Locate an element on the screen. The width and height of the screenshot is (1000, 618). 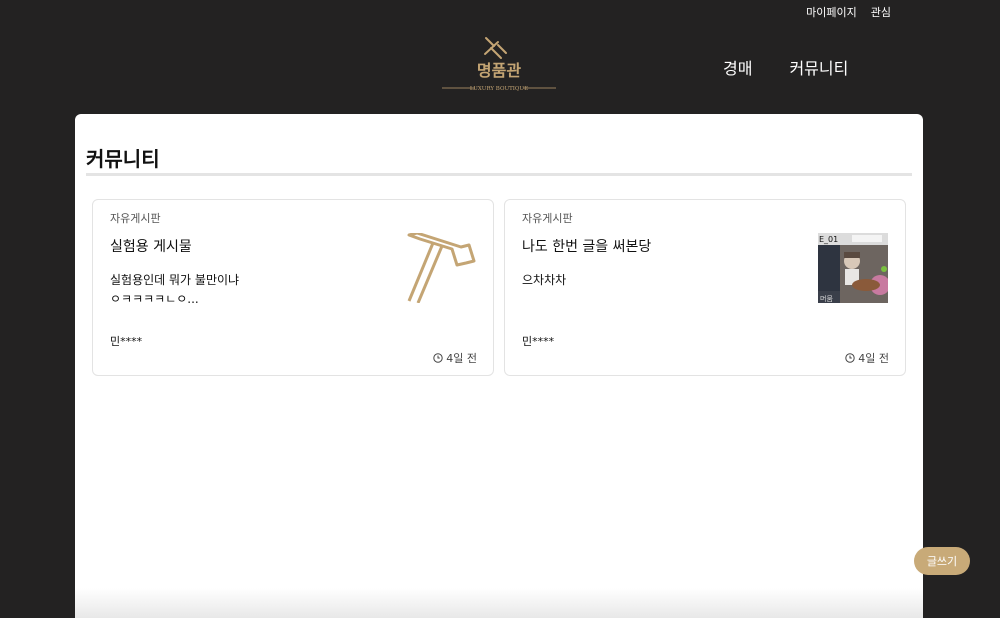
title-divider is located at coordinates (499, 174).